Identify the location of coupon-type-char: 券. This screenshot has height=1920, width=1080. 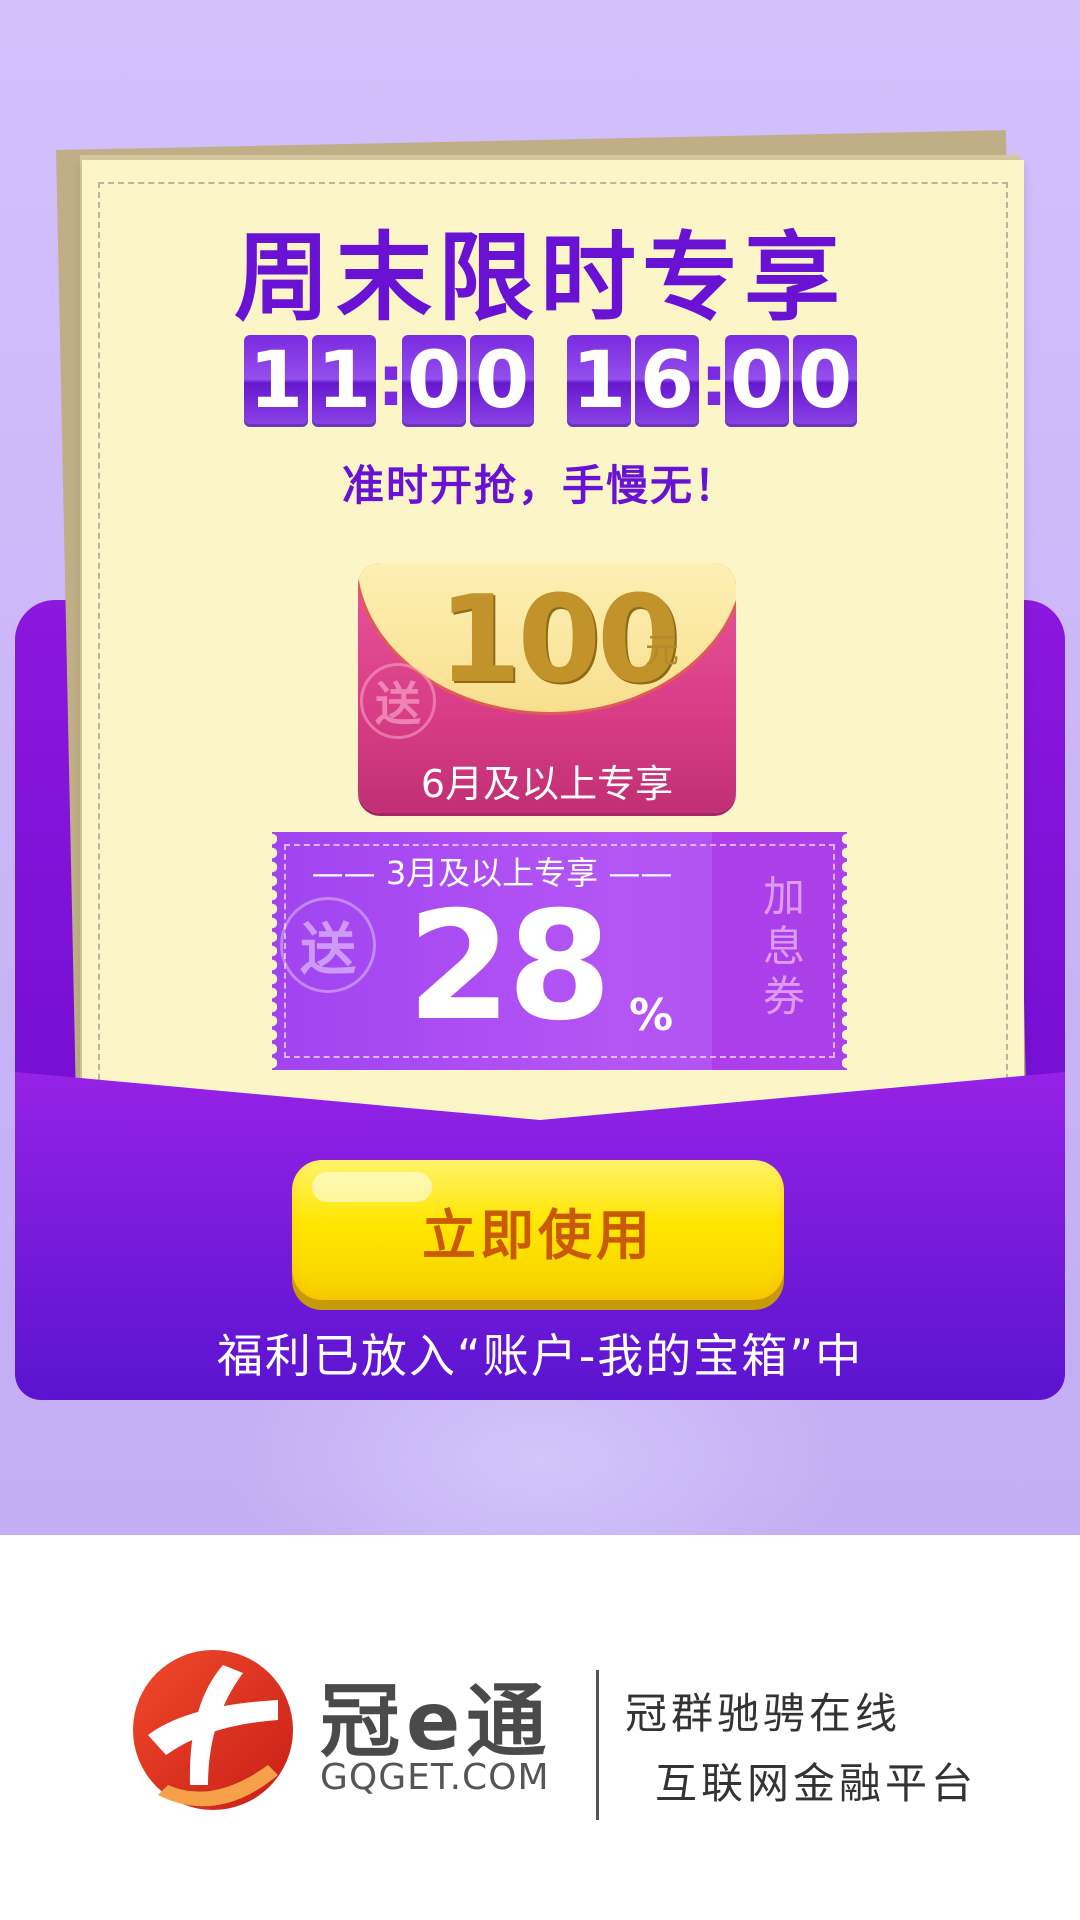
(783, 996).